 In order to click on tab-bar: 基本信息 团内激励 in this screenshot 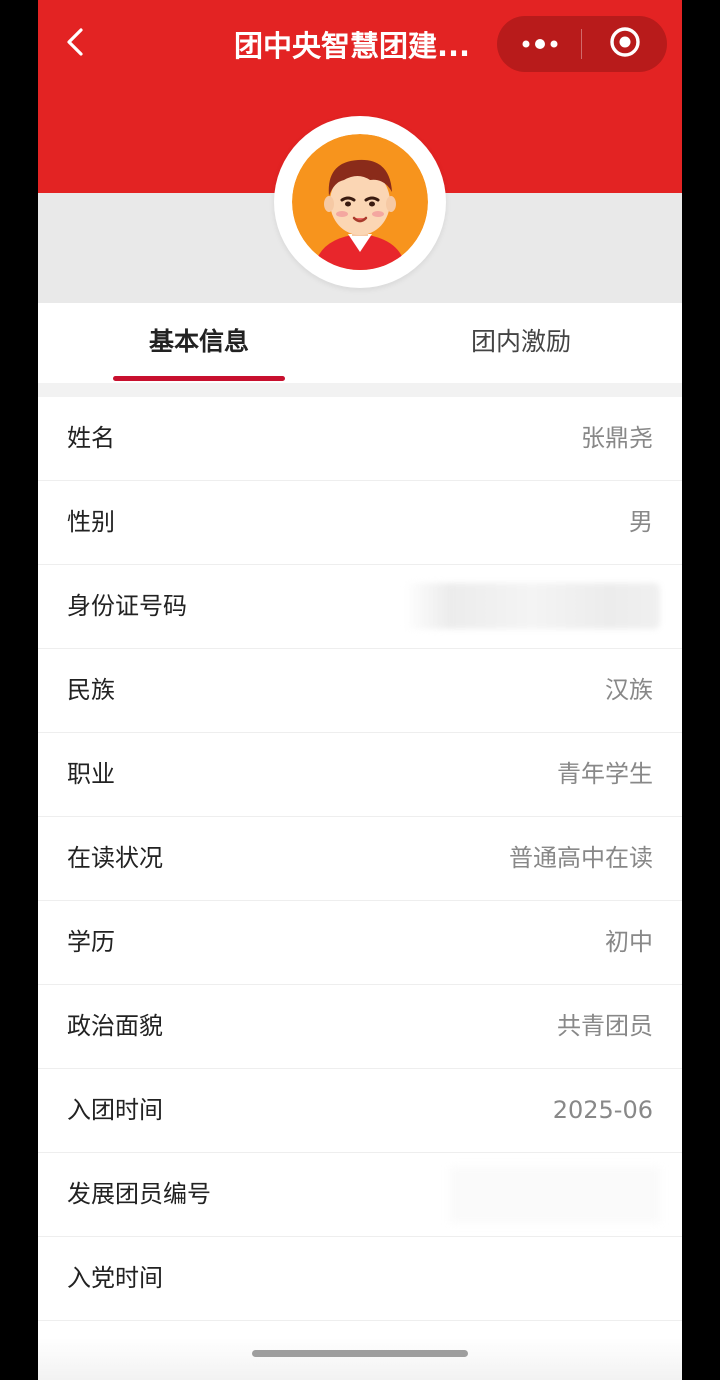, I will do `click(360, 343)`.